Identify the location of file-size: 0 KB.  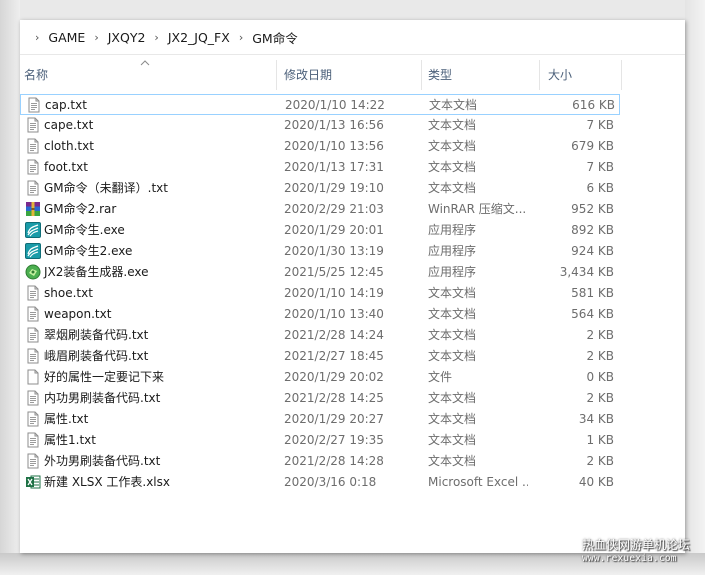
(600, 377).